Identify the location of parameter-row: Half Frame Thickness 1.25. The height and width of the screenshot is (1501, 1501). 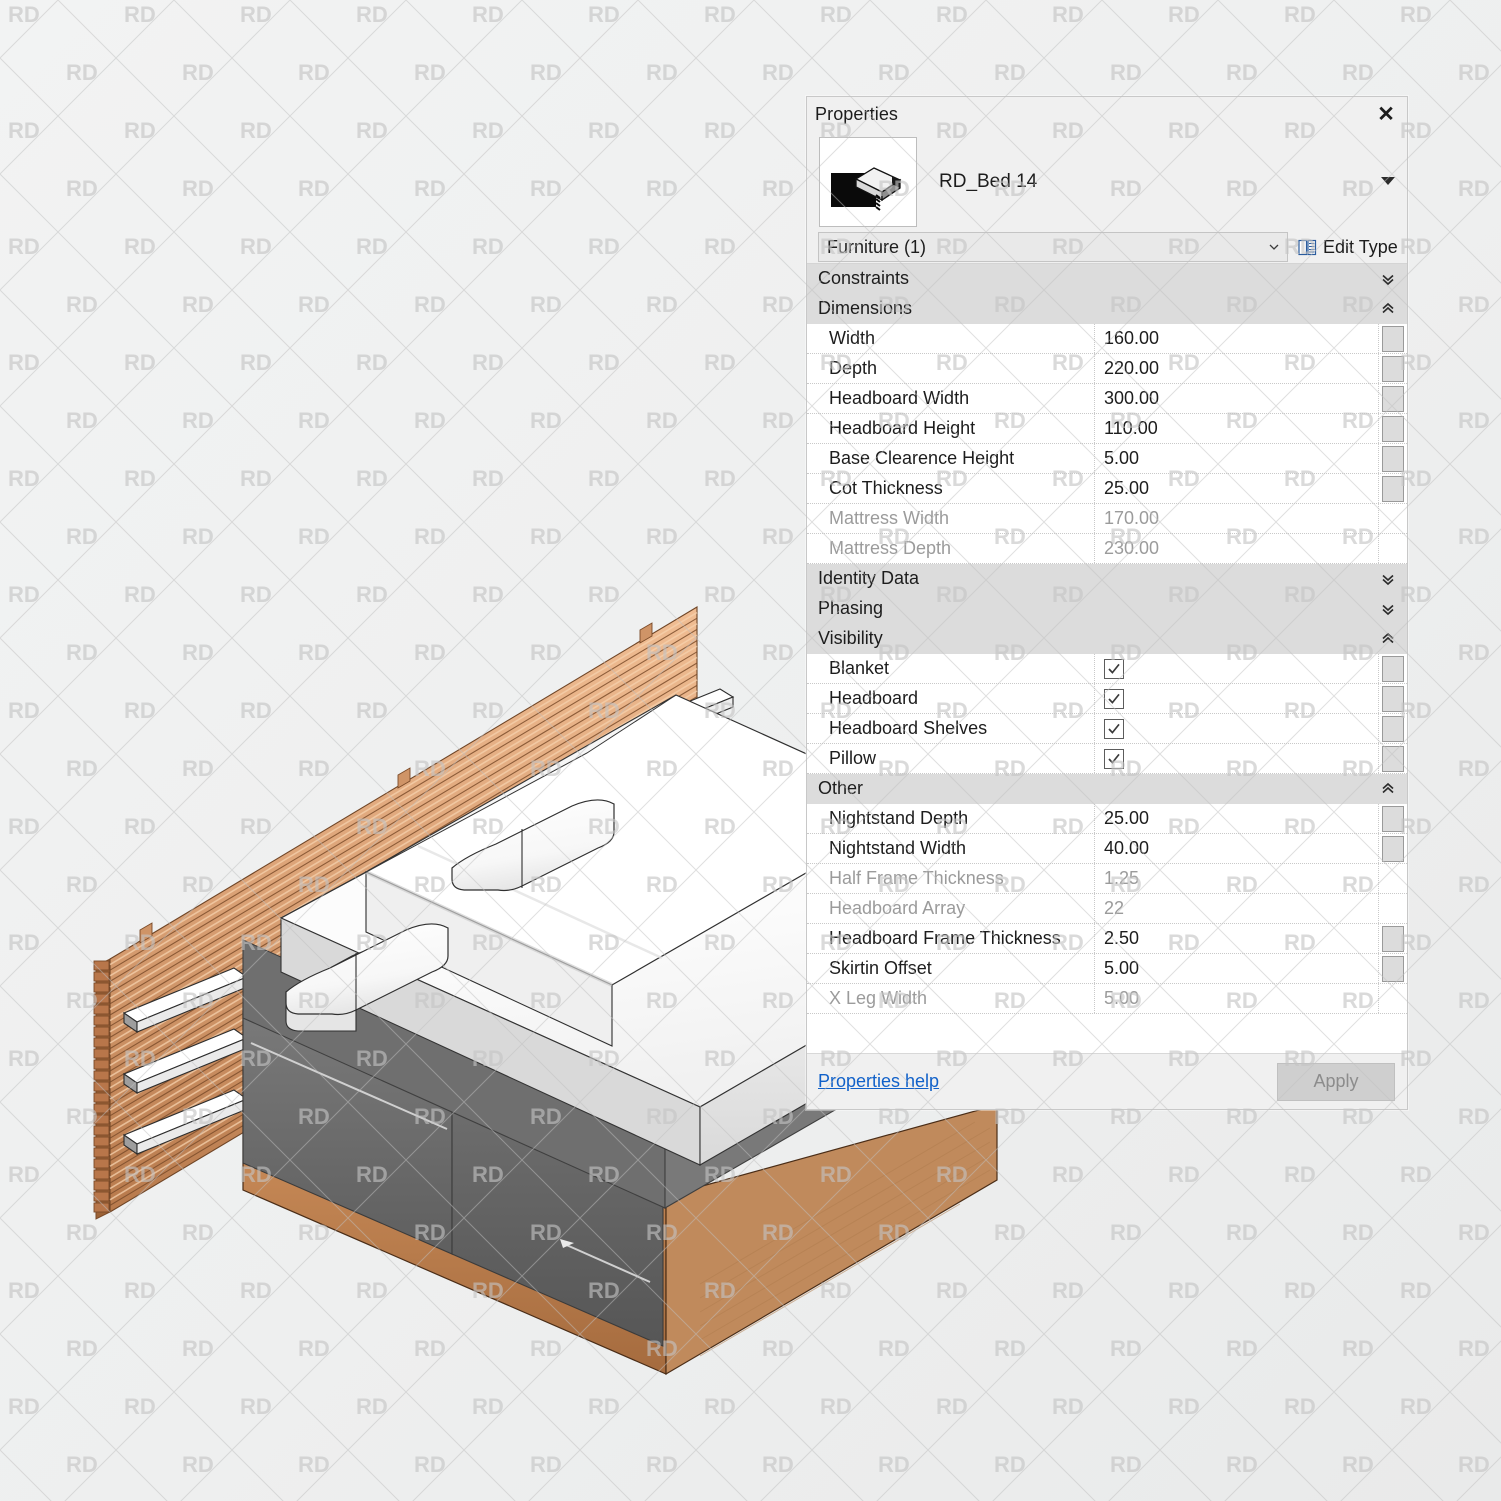
(1107, 879).